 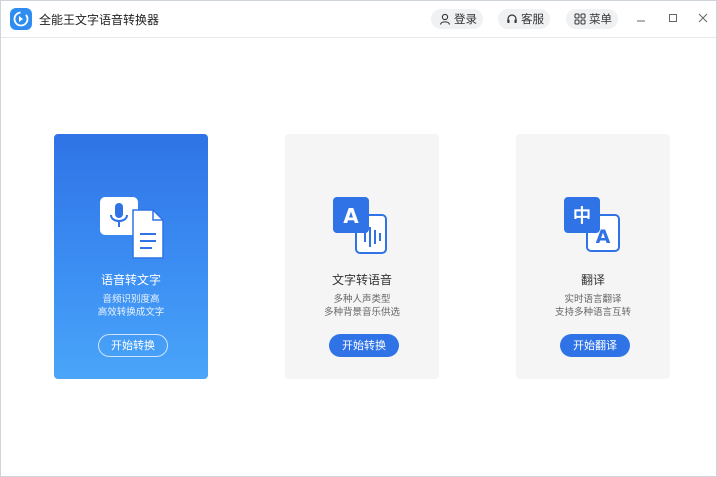 I want to click on app-logo-icon, so click(x=21, y=19).